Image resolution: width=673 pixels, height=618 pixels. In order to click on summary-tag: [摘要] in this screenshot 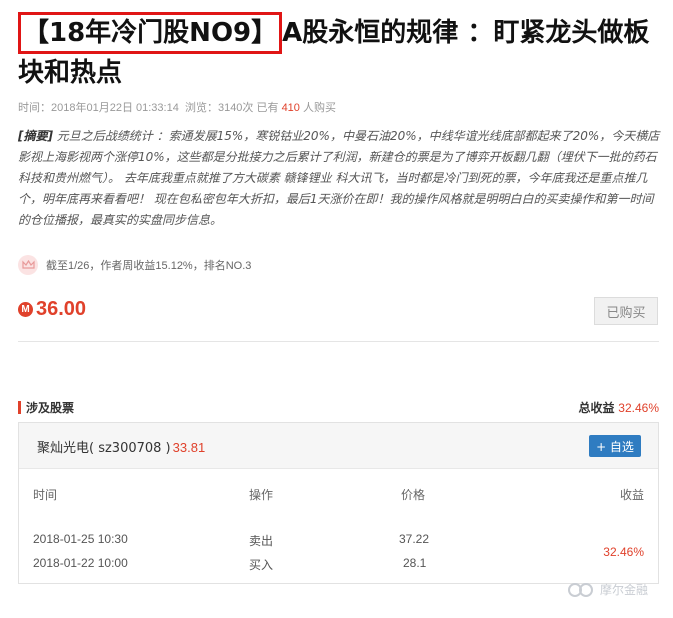, I will do `click(35, 136)`.